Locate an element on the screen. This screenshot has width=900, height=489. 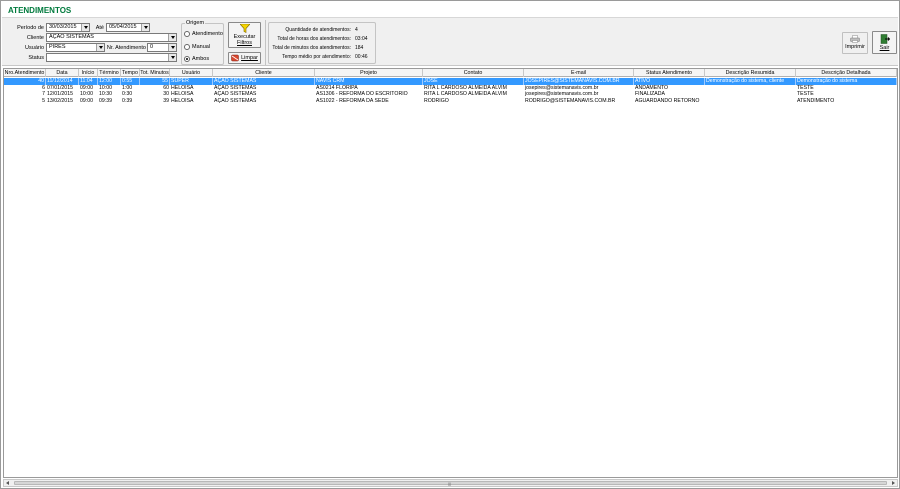
nr-atendimento-label: Nr. Atendimento is located at coordinates (126, 48).